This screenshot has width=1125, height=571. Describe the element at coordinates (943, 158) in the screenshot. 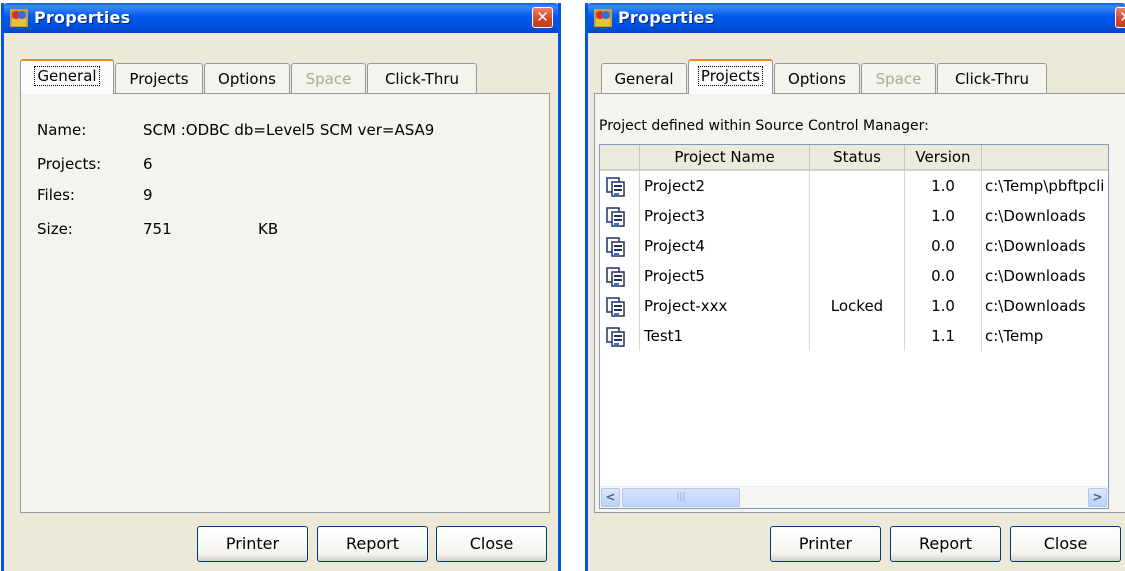

I see `column-header-version: Version` at that location.